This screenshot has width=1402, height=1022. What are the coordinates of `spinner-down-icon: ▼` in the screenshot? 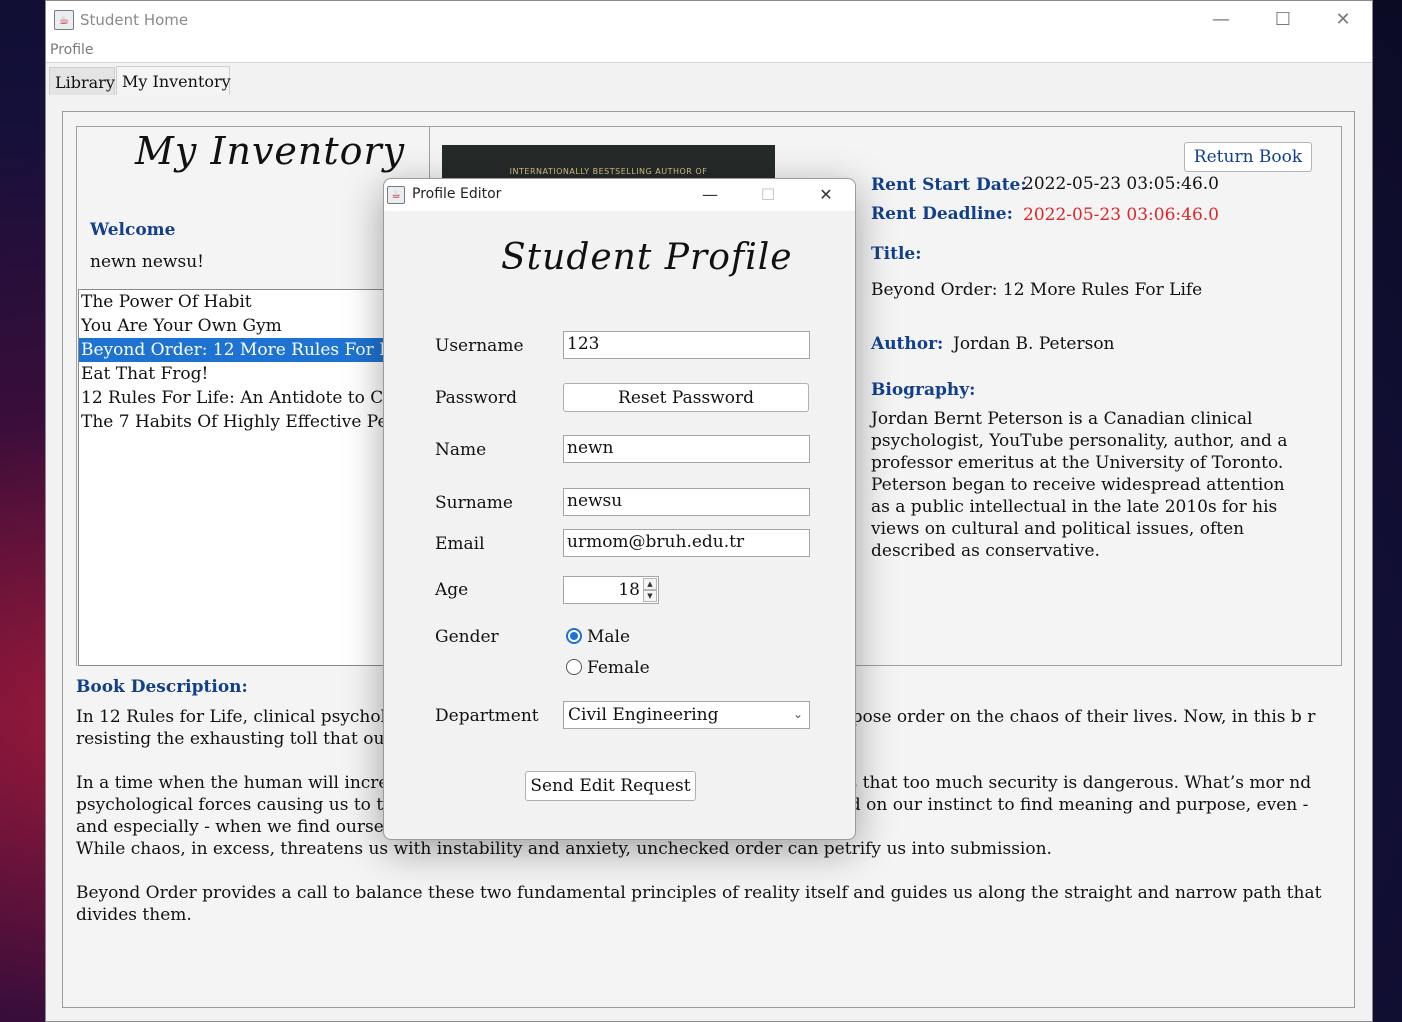 It's located at (650, 596).